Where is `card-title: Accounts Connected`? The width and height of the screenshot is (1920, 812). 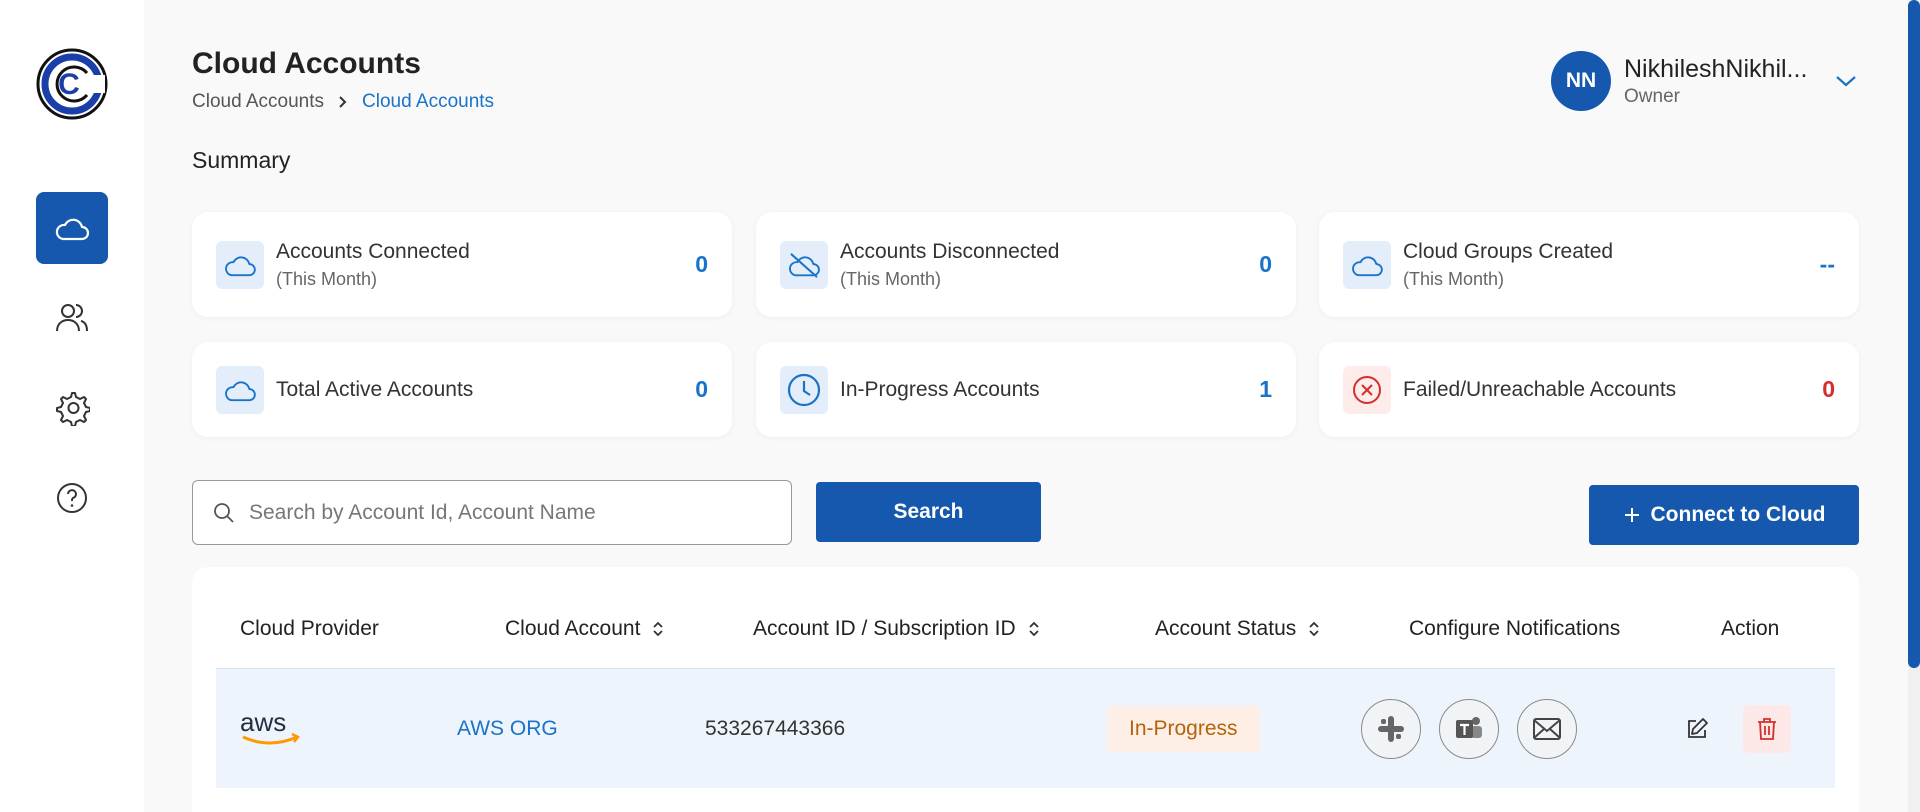
card-title: Accounts Connected is located at coordinates (373, 251).